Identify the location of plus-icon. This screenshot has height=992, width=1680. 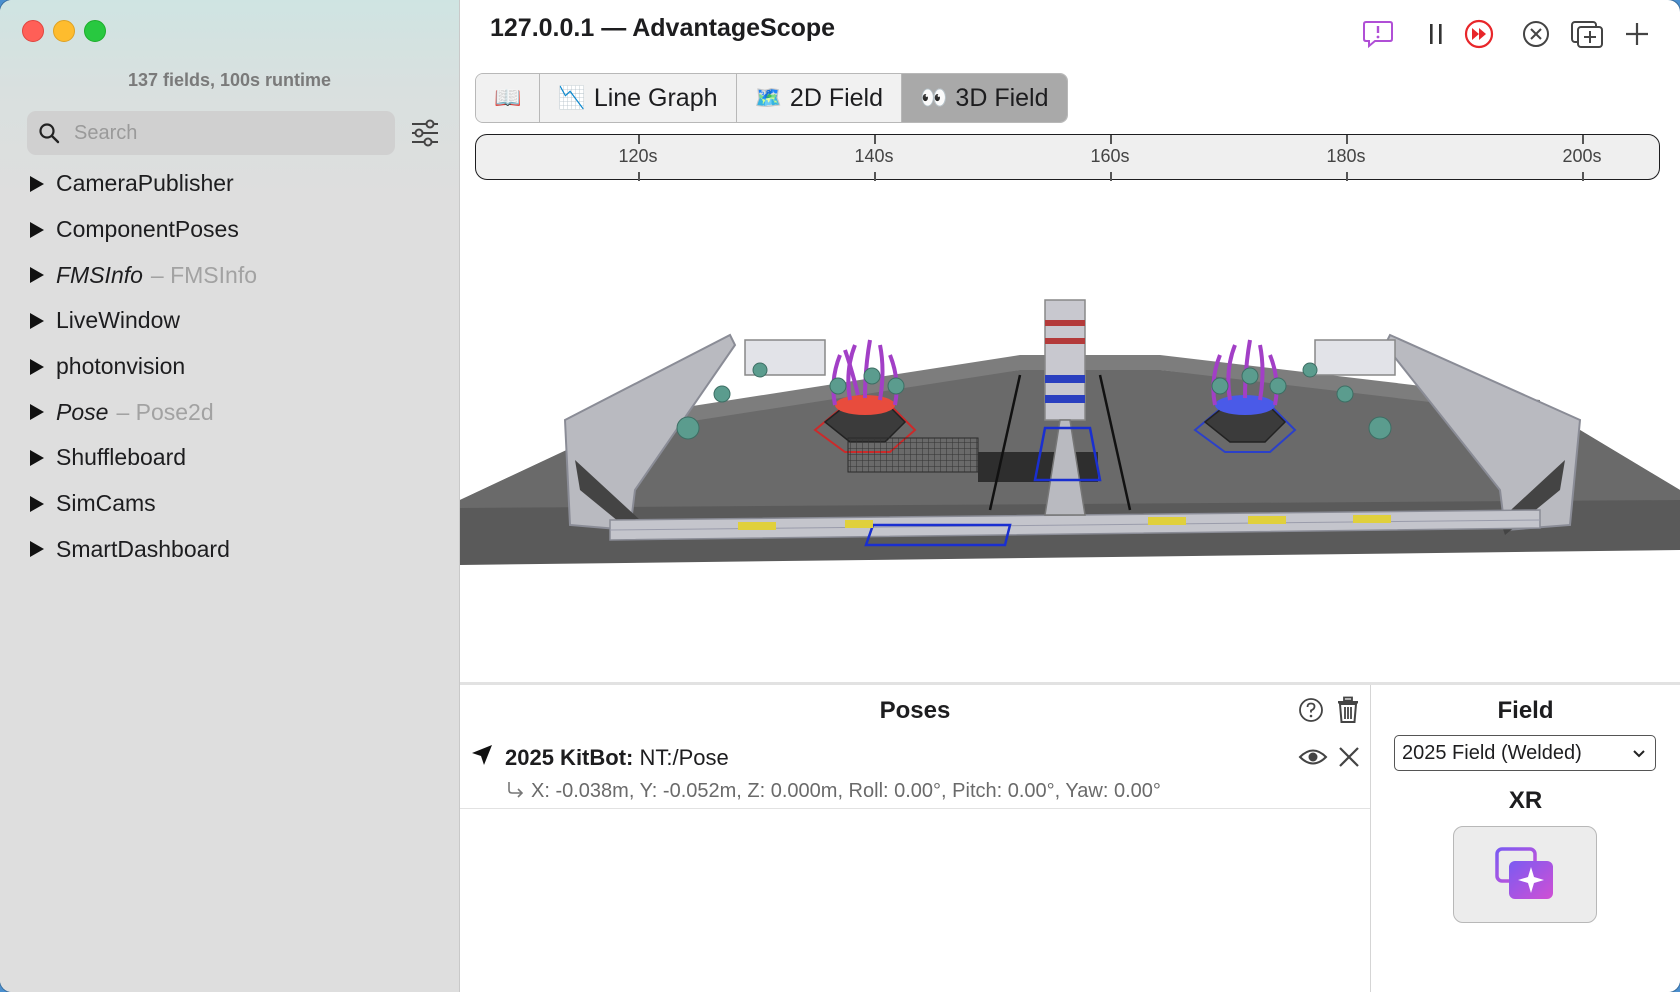
(1637, 34).